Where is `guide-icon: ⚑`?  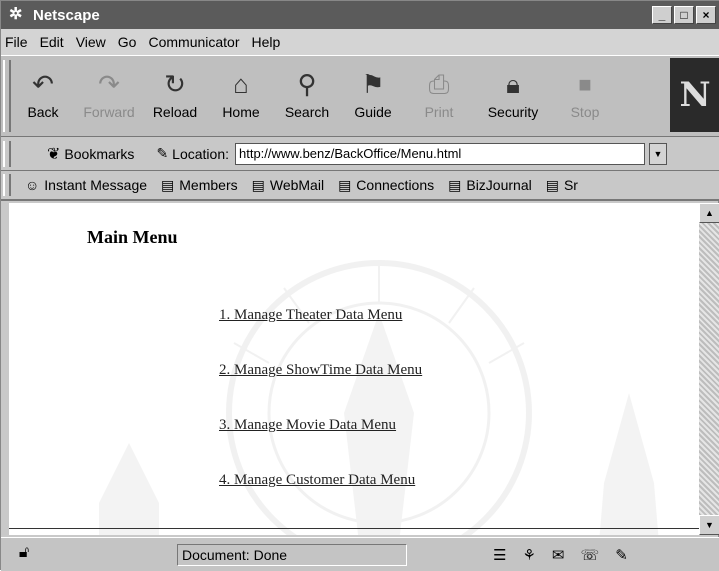
guide-icon: ⚑ is located at coordinates (373, 84).